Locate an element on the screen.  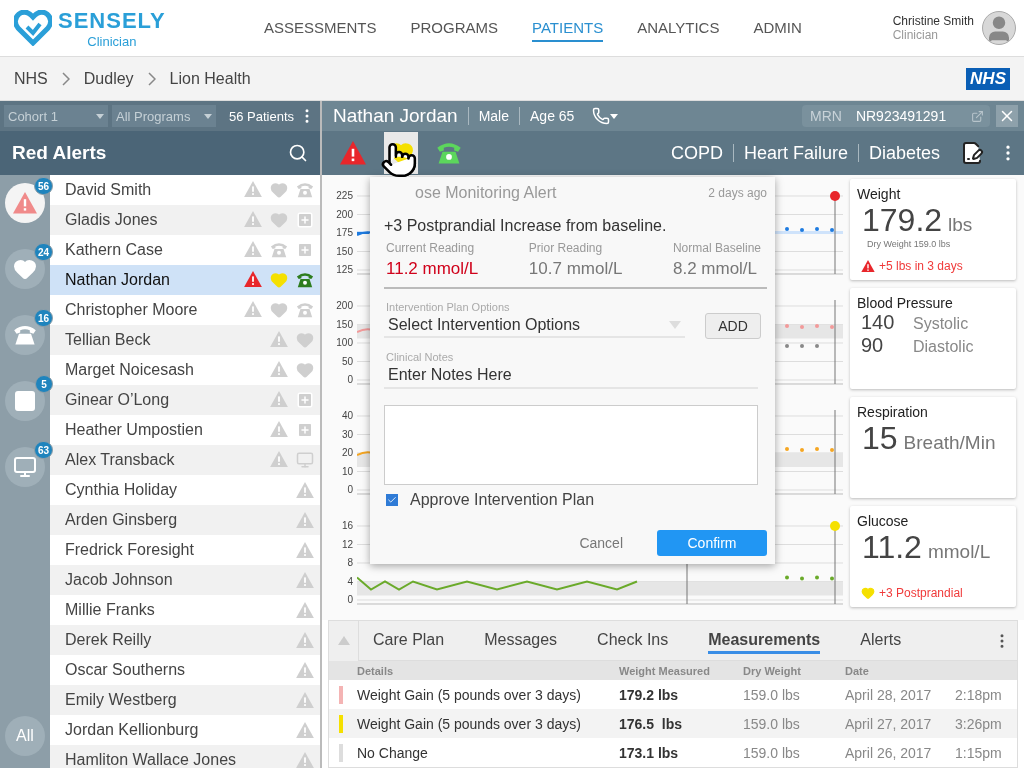
org-logo: NHS is located at coordinates (988, 78).